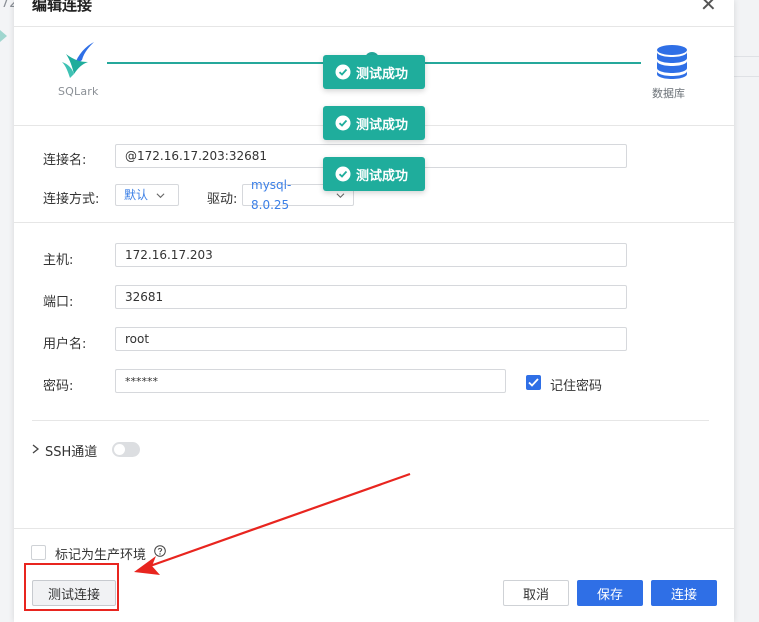 Image resolution: width=759 pixels, height=622 pixels. Describe the element at coordinates (136, 195) in the screenshot. I see `connection-method-value: 默认` at that location.